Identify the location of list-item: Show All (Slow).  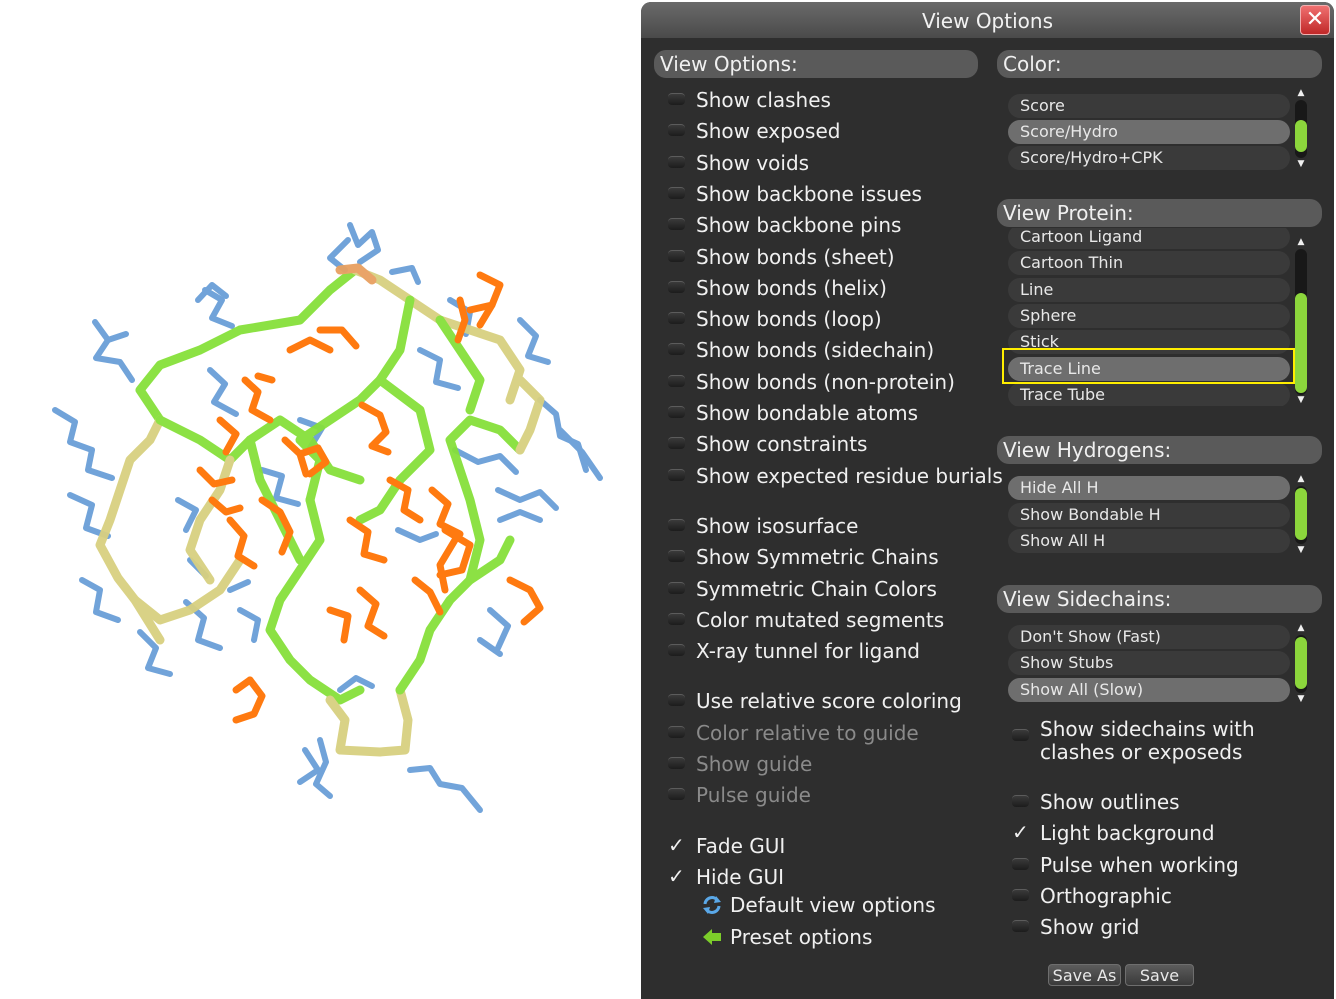
(1149, 689).